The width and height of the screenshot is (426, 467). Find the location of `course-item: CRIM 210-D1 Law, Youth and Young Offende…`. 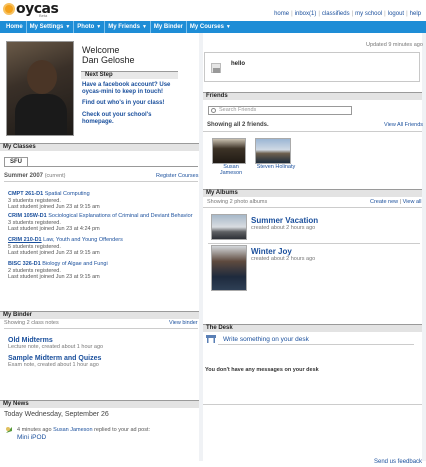

course-item: CRIM 210-D1 Law, Youth and Young Offende… is located at coordinates (65, 246).